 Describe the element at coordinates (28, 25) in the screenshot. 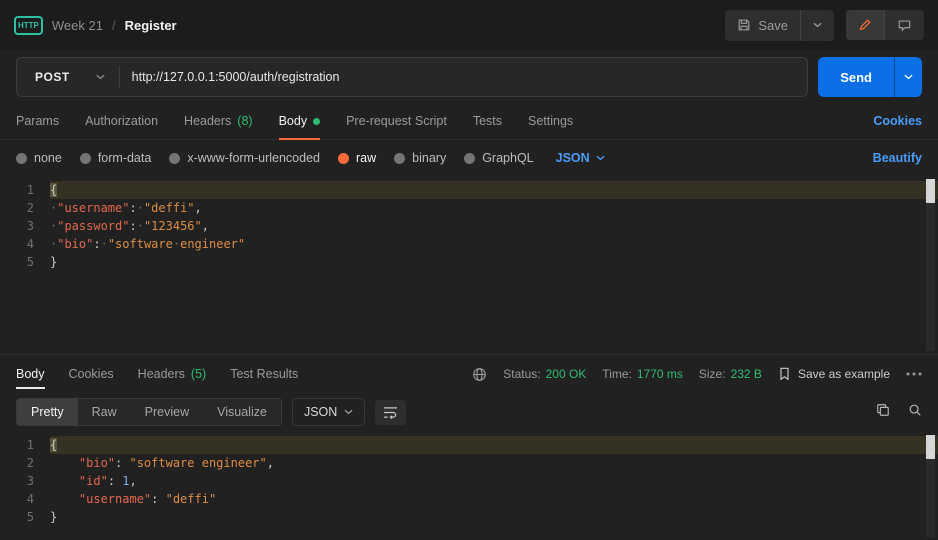

I see `http-protocol-icon: HTTP` at that location.